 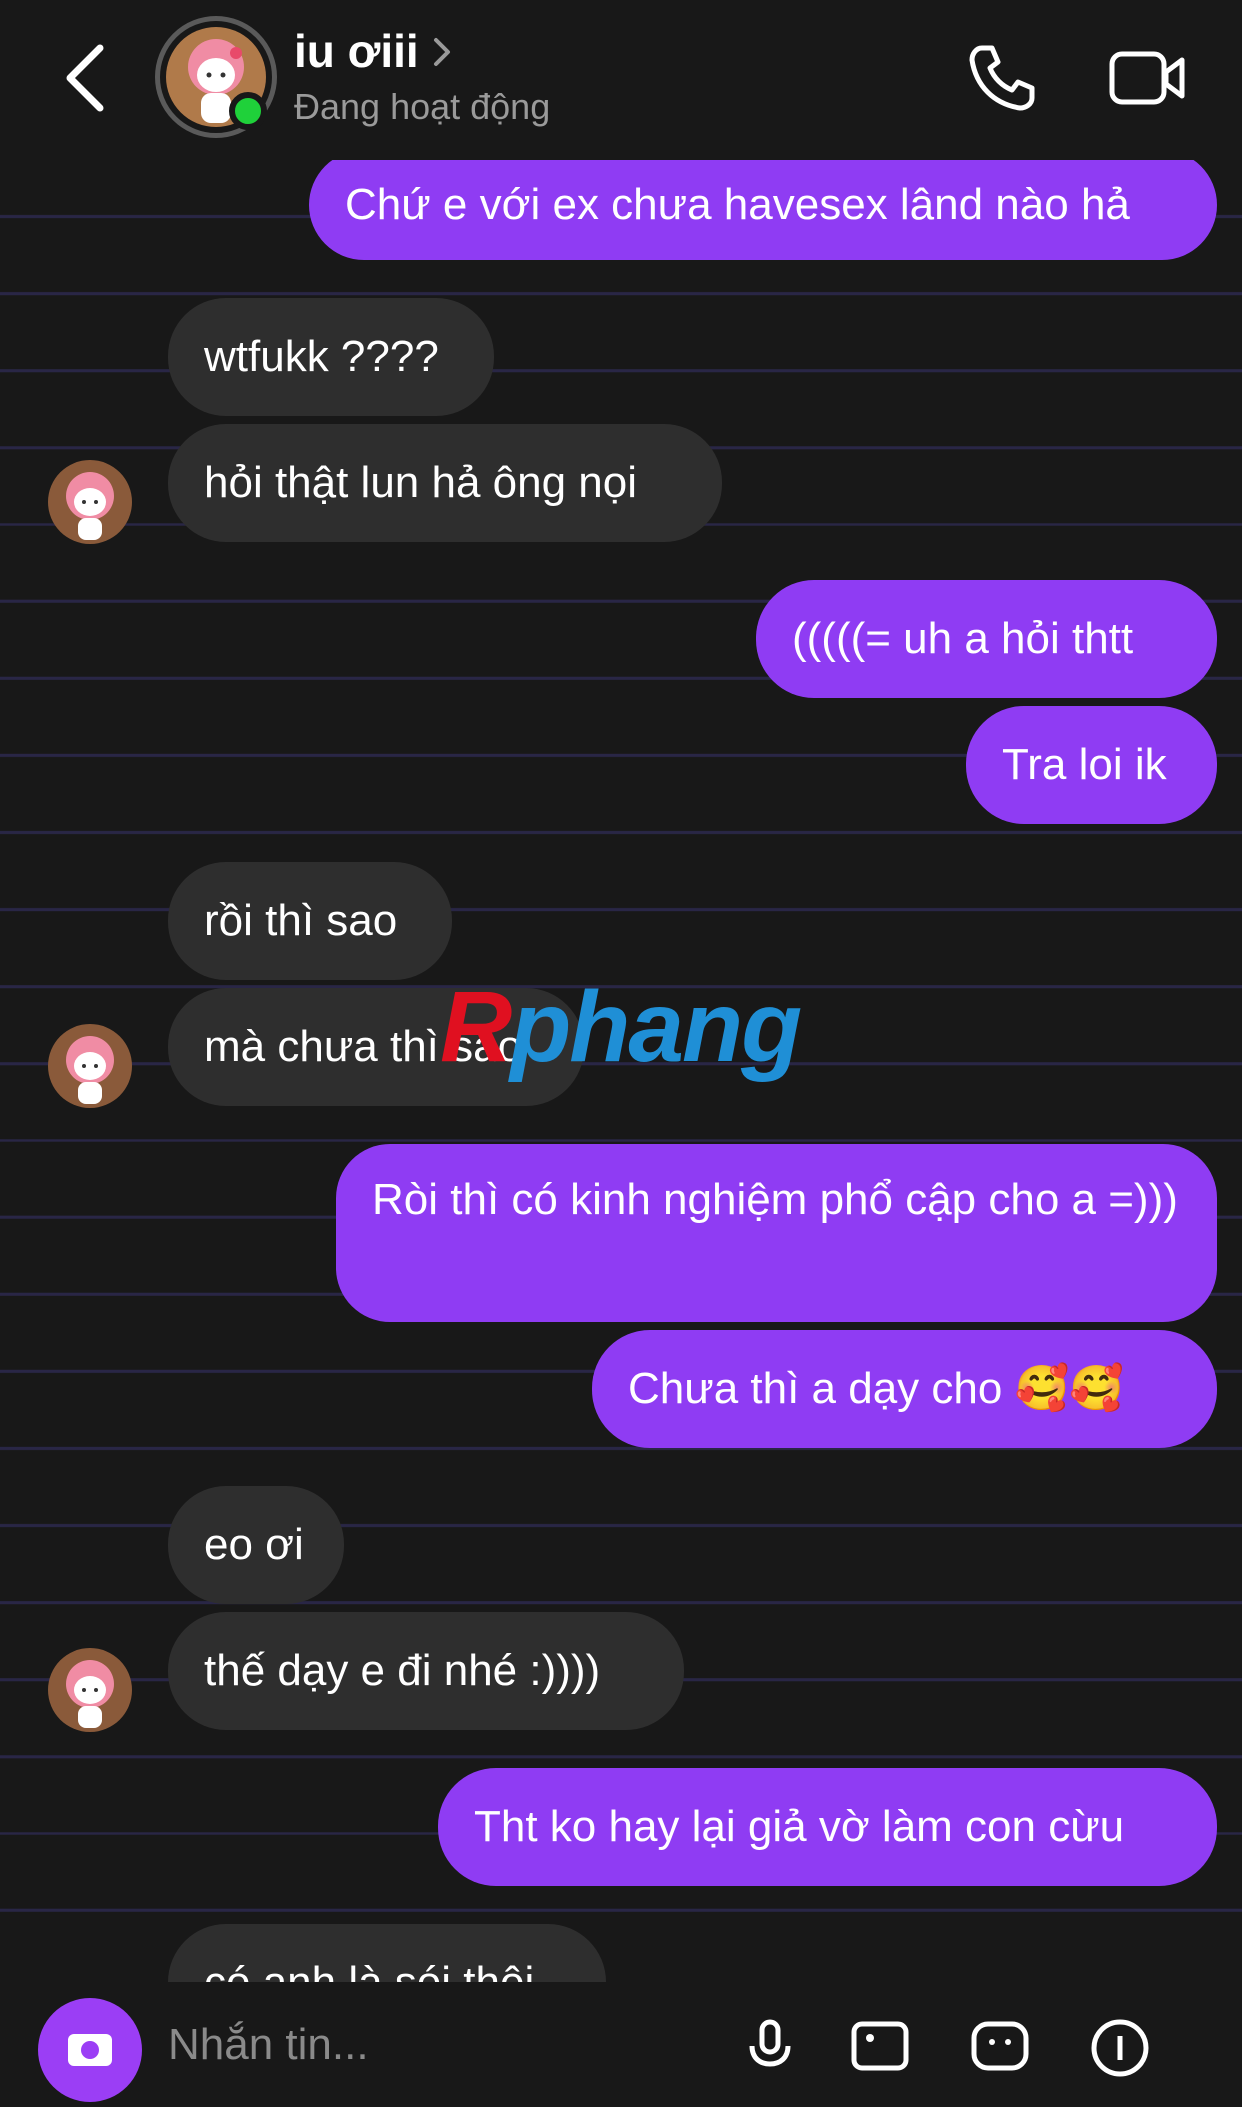 I want to click on message-outgoing: Tra loi ik, so click(x=1091, y=765).